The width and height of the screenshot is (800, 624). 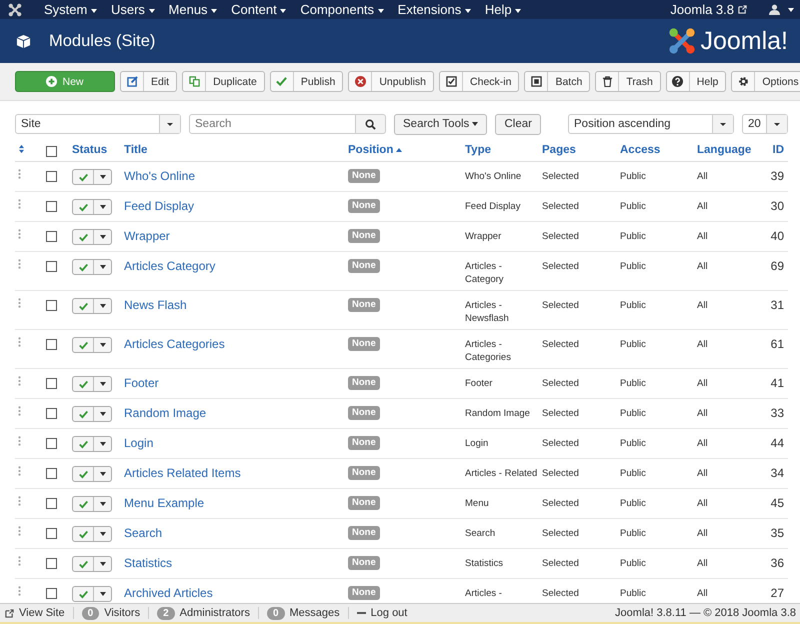 What do you see at coordinates (391, 81) in the screenshot?
I see `toolbar-button: Unpublish` at bounding box center [391, 81].